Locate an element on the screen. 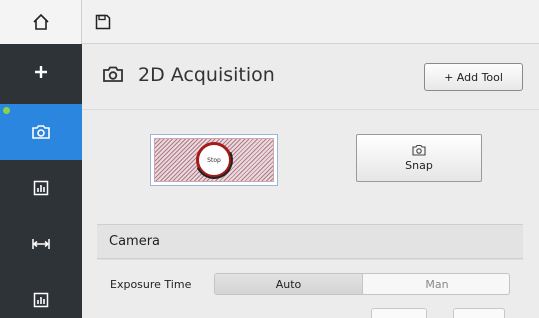 The image size is (539, 318). page-title: 2D Acquisition is located at coordinates (206, 75).